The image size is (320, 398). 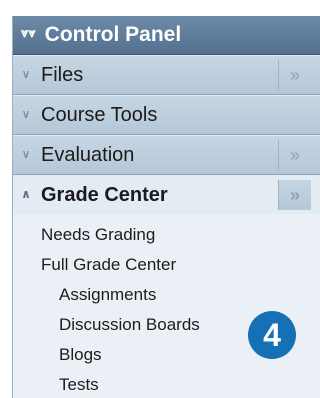 I want to click on menu-item-needs-grading: Needs Grading, so click(x=180, y=235).